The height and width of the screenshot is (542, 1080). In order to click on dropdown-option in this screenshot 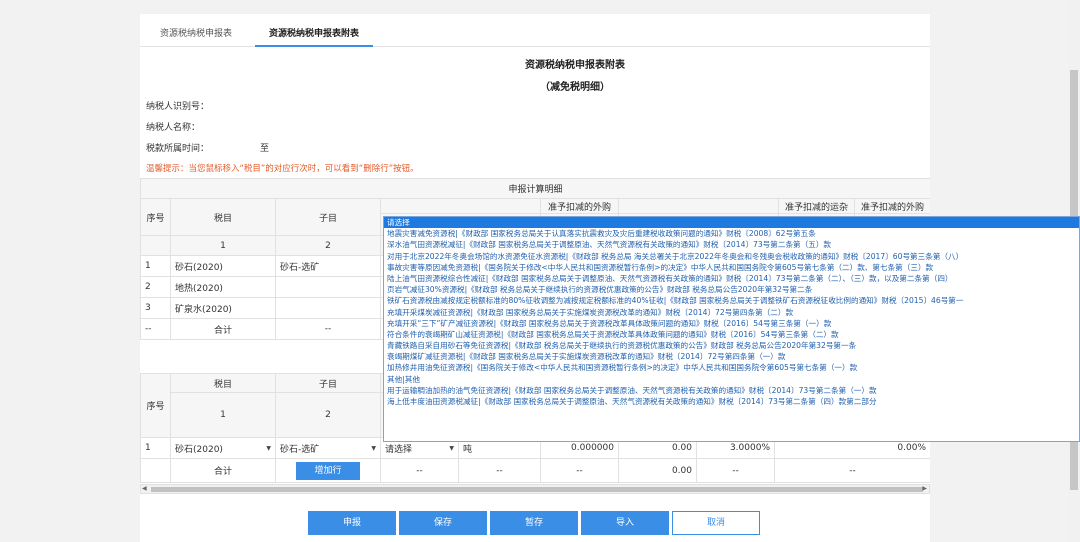, I will do `click(731, 412)`.